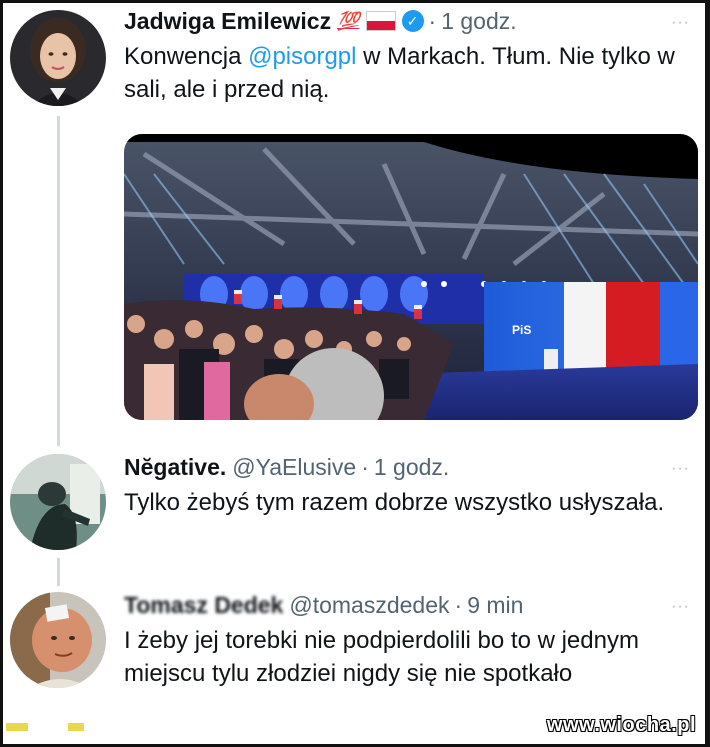 Image resolution: width=710 pixels, height=747 pixels. I want to click on author-name: Nĕgative., so click(175, 467).